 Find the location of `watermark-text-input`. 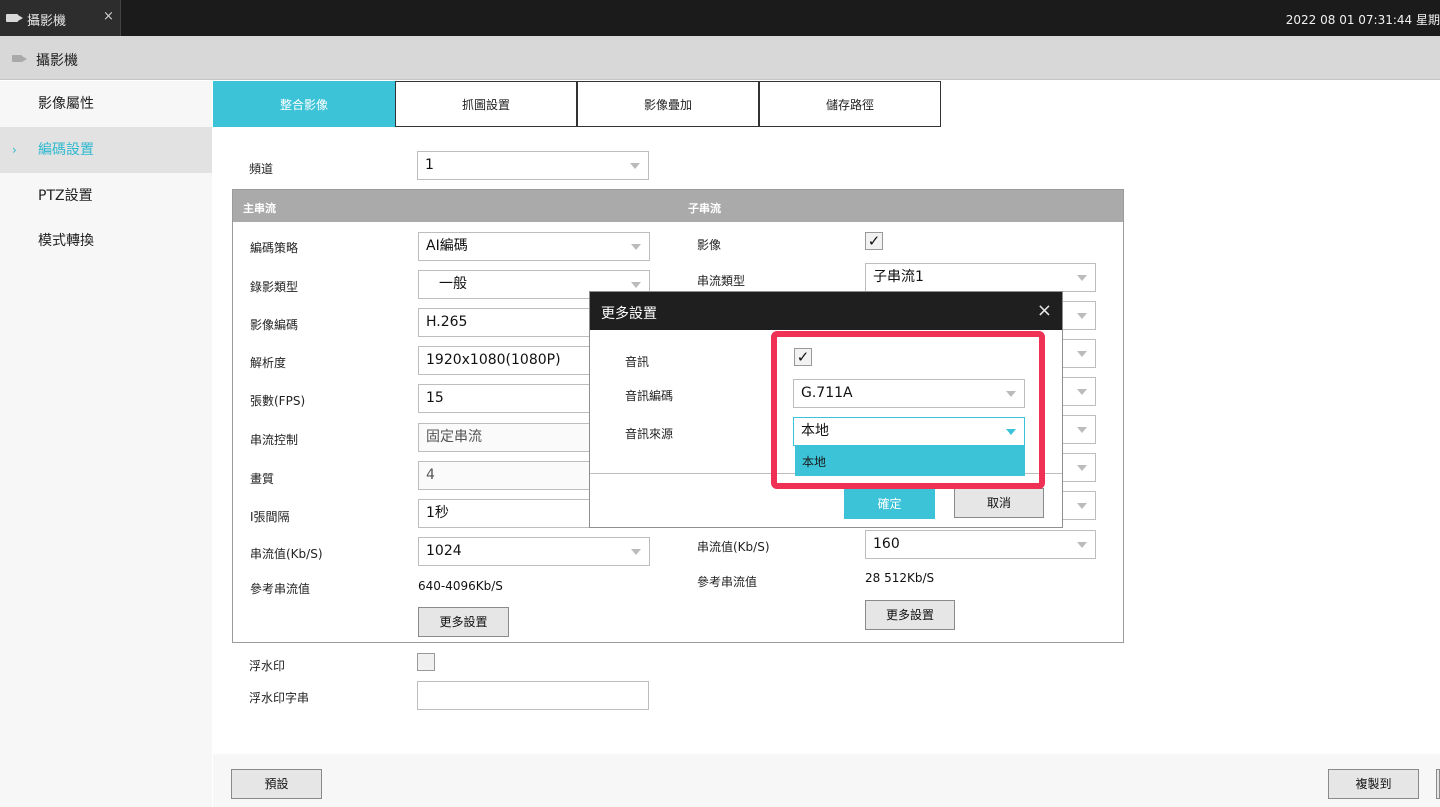

watermark-text-input is located at coordinates (533, 695).